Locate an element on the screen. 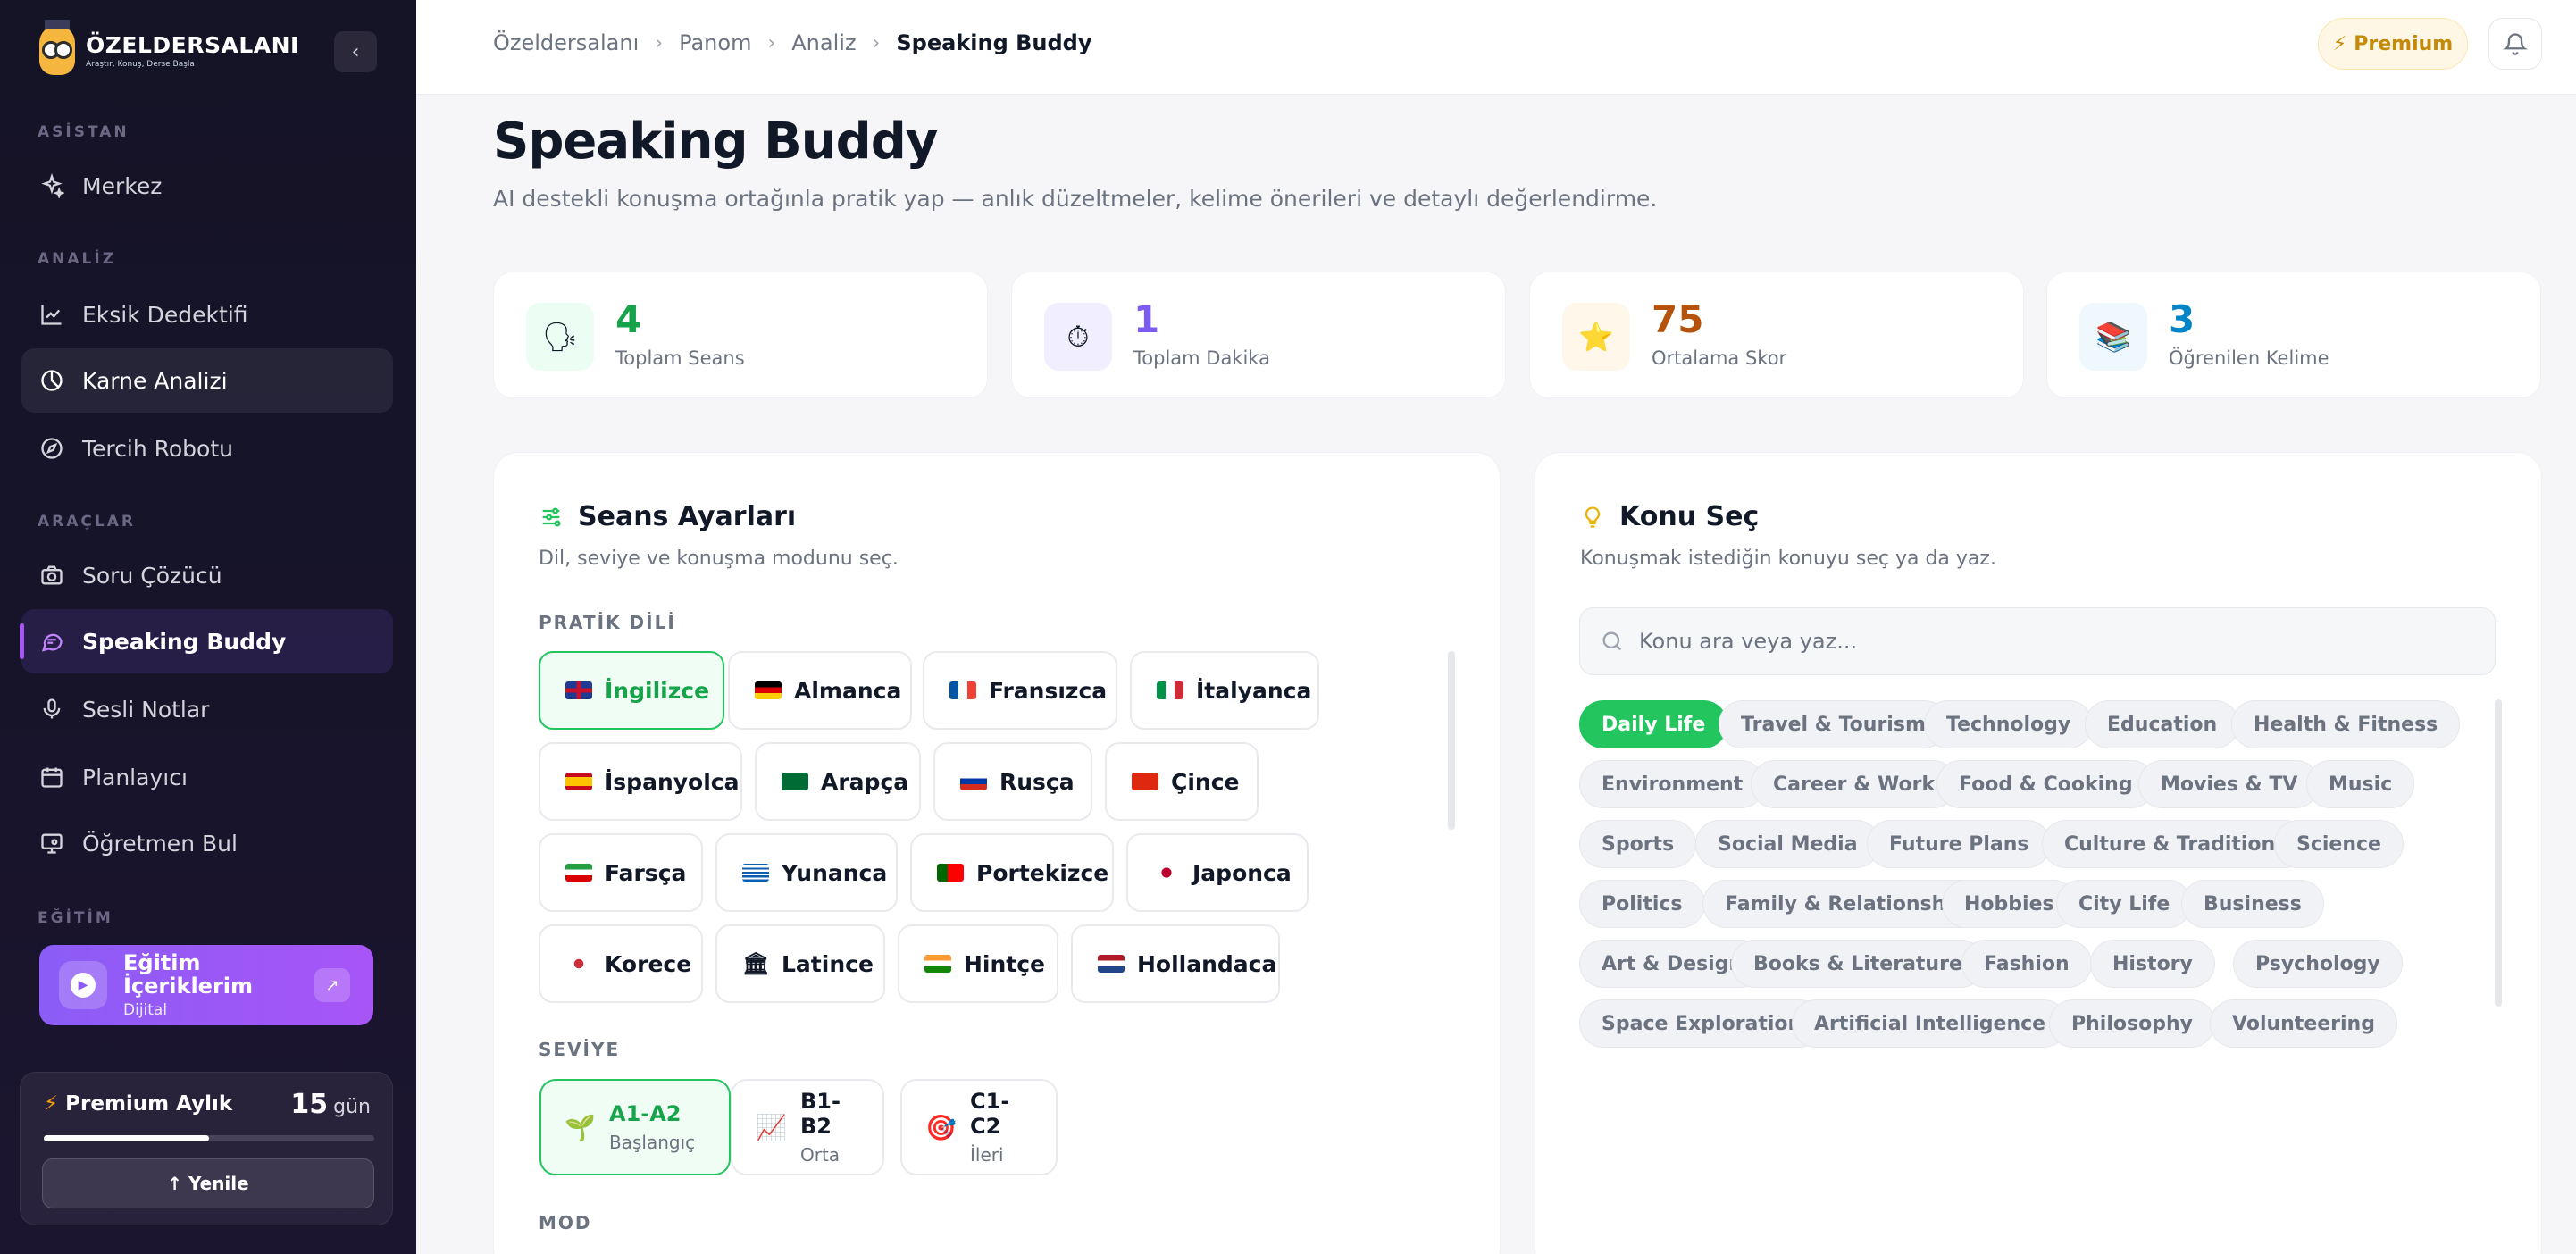 The height and width of the screenshot is (1254, 2576). level-option: 🎯 C1-C2 İleri is located at coordinates (979, 1127).